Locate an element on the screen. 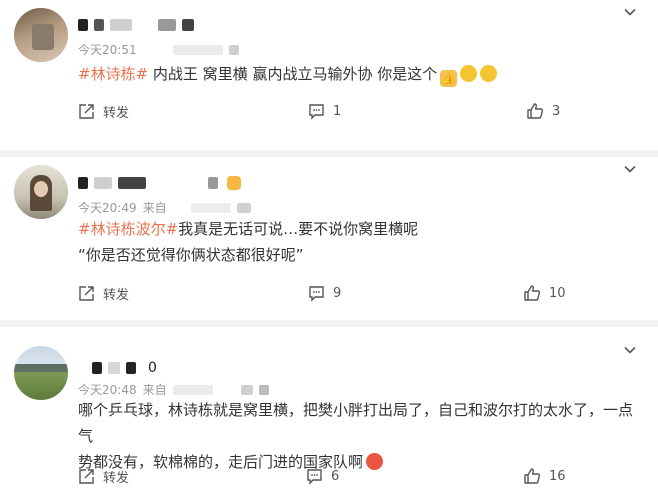  comment-count: 9 is located at coordinates (337, 293).